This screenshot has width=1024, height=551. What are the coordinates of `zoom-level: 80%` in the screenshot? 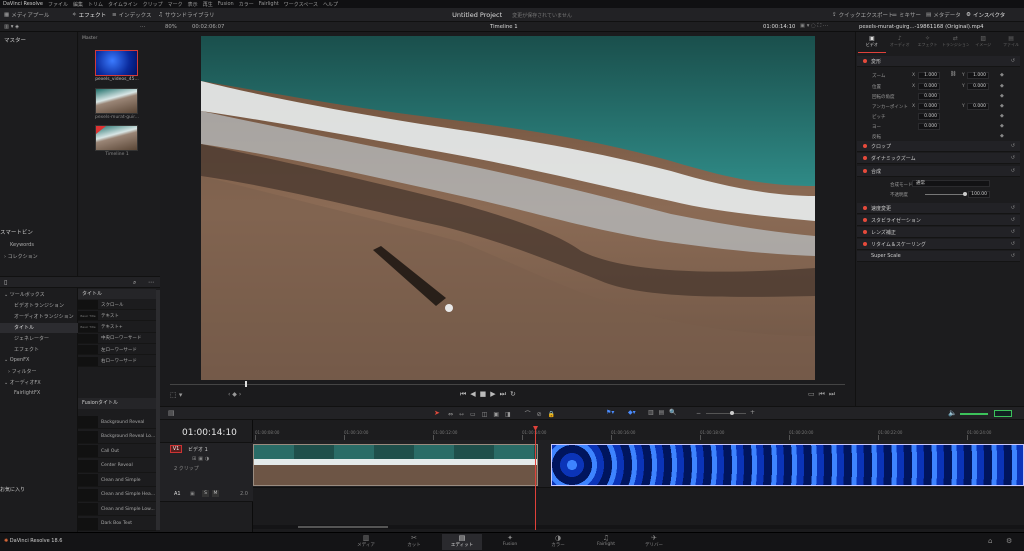 It's located at (171, 27).